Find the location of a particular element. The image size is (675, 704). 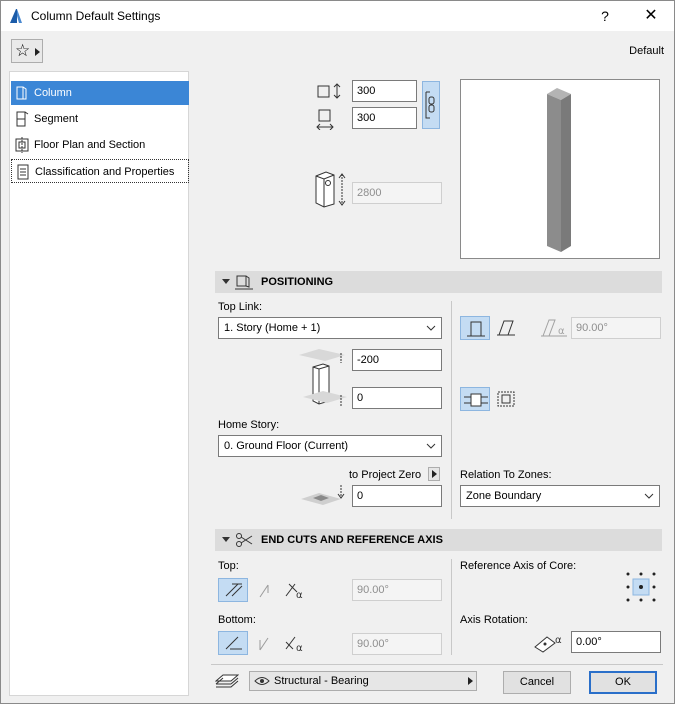

end-cuts-section-header: END CUTS AND REFERENCE AXIS is located at coordinates (438, 540).